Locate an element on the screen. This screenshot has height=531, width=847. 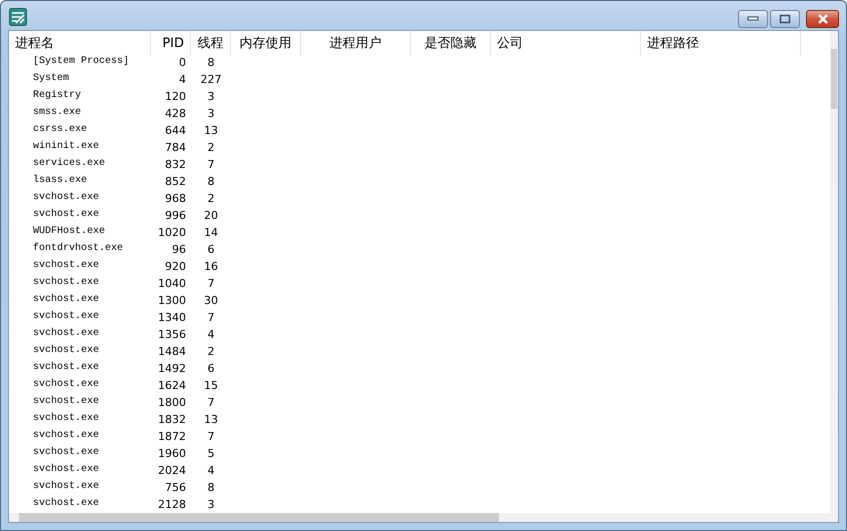
table-cell: 2128 is located at coordinates (172, 504).